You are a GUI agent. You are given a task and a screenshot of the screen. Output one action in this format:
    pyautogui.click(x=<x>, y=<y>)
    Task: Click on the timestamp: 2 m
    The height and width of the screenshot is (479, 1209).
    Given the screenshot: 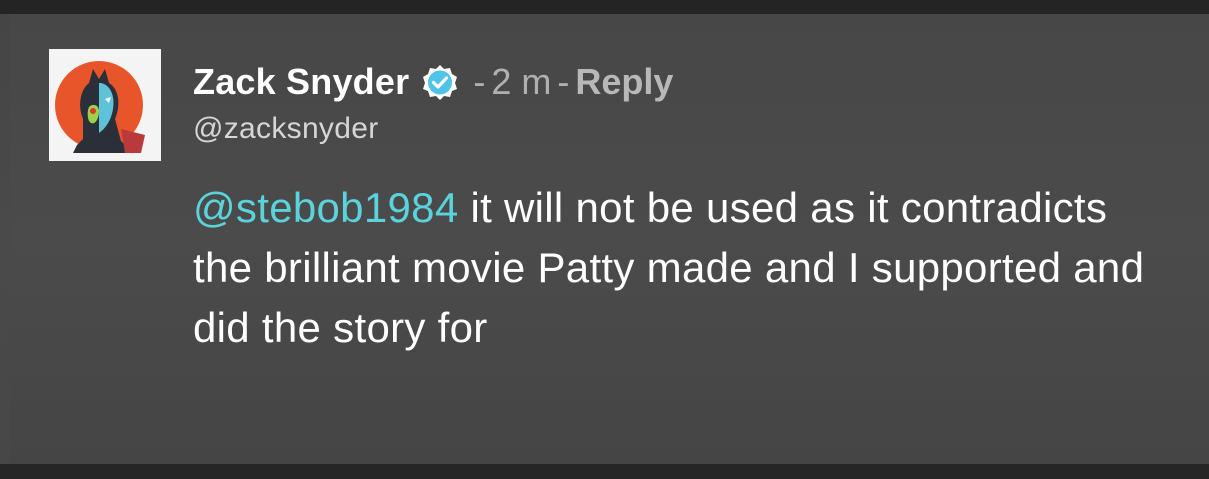 What is the action you would take?
    pyautogui.click(x=521, y=81)
    